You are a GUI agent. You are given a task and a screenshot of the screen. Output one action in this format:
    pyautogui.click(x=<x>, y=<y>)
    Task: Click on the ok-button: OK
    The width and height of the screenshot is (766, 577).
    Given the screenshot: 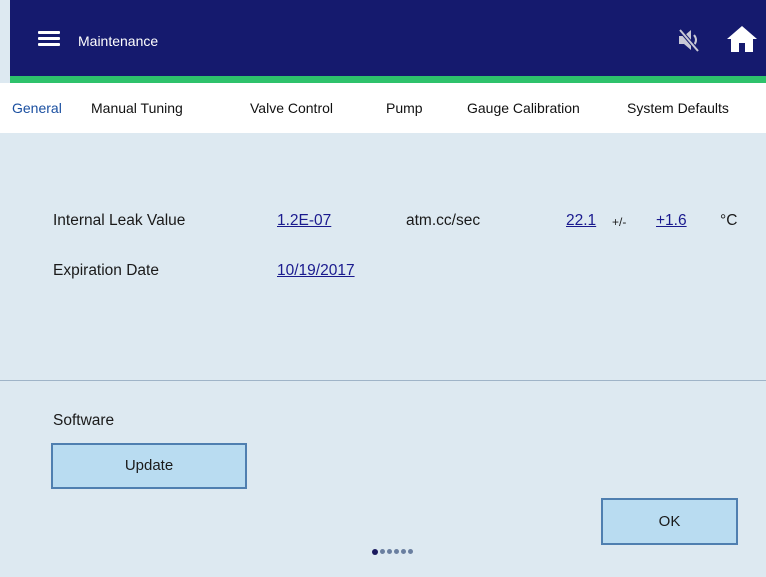 What is the action you would take?
    pyautogui.click(x=669, y=521)
    